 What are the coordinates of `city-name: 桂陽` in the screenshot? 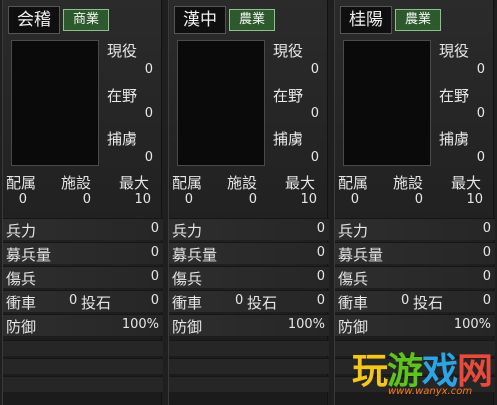 It's located at (366, 20).